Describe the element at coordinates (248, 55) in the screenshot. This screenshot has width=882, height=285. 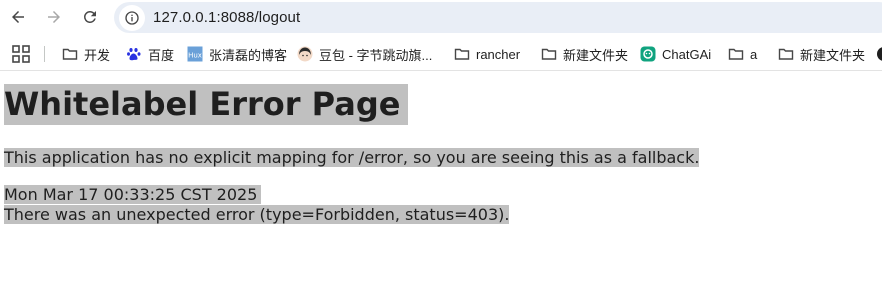
I see `bookmark-label: 张清磊的博客` at that location.